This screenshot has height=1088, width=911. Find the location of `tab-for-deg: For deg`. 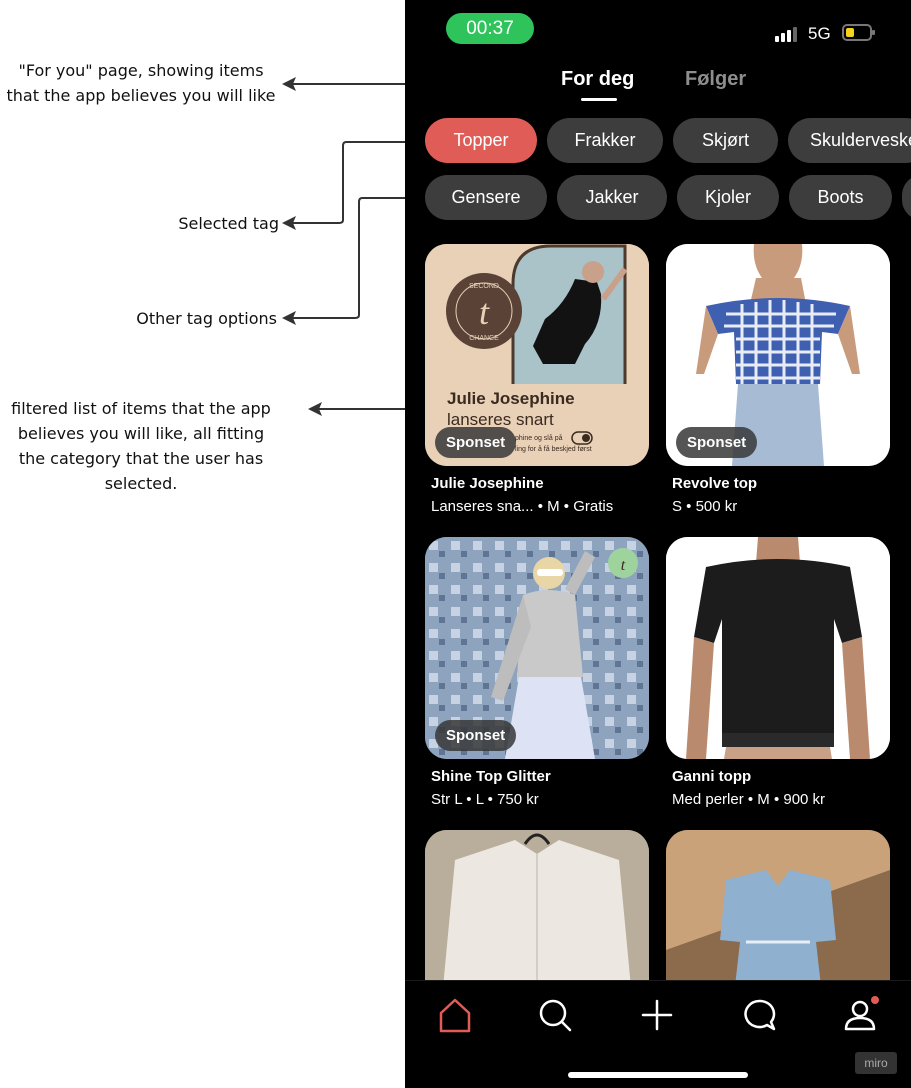

tab-for-deg: For deg is located at coordinates (597, 79).